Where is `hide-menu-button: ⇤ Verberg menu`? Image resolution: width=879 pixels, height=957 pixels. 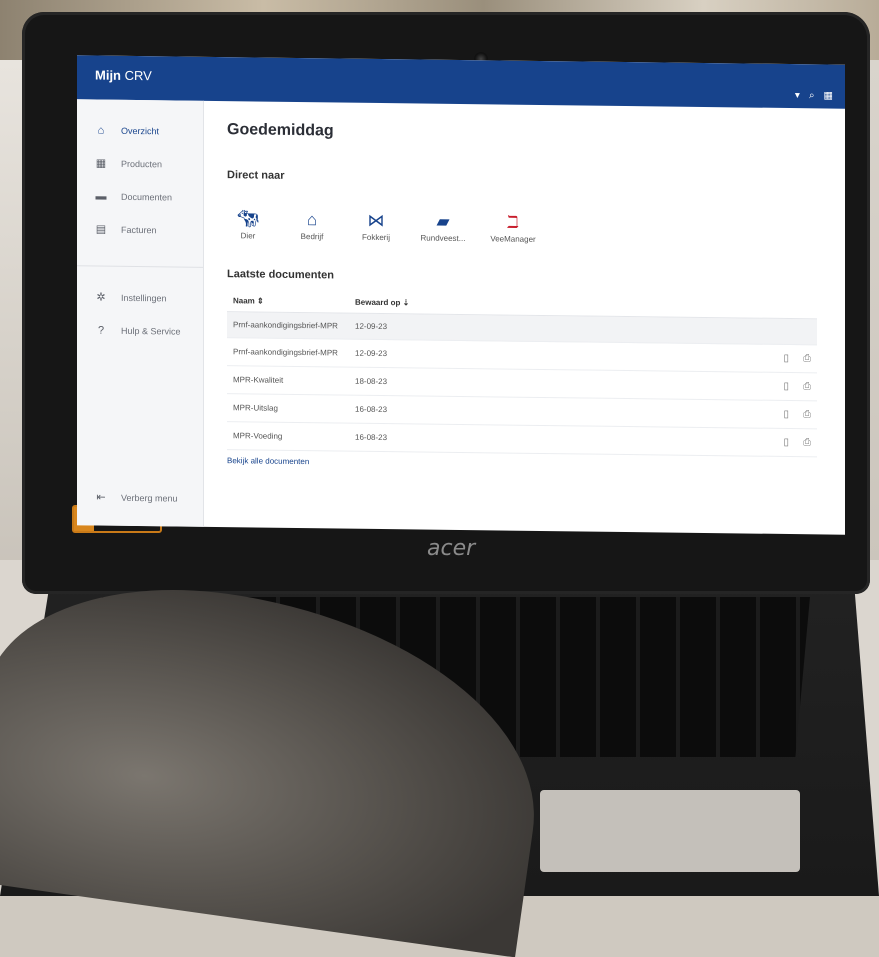
hide-menu-button: ⇤ Verberg menu is located at coordinates (127, 497).